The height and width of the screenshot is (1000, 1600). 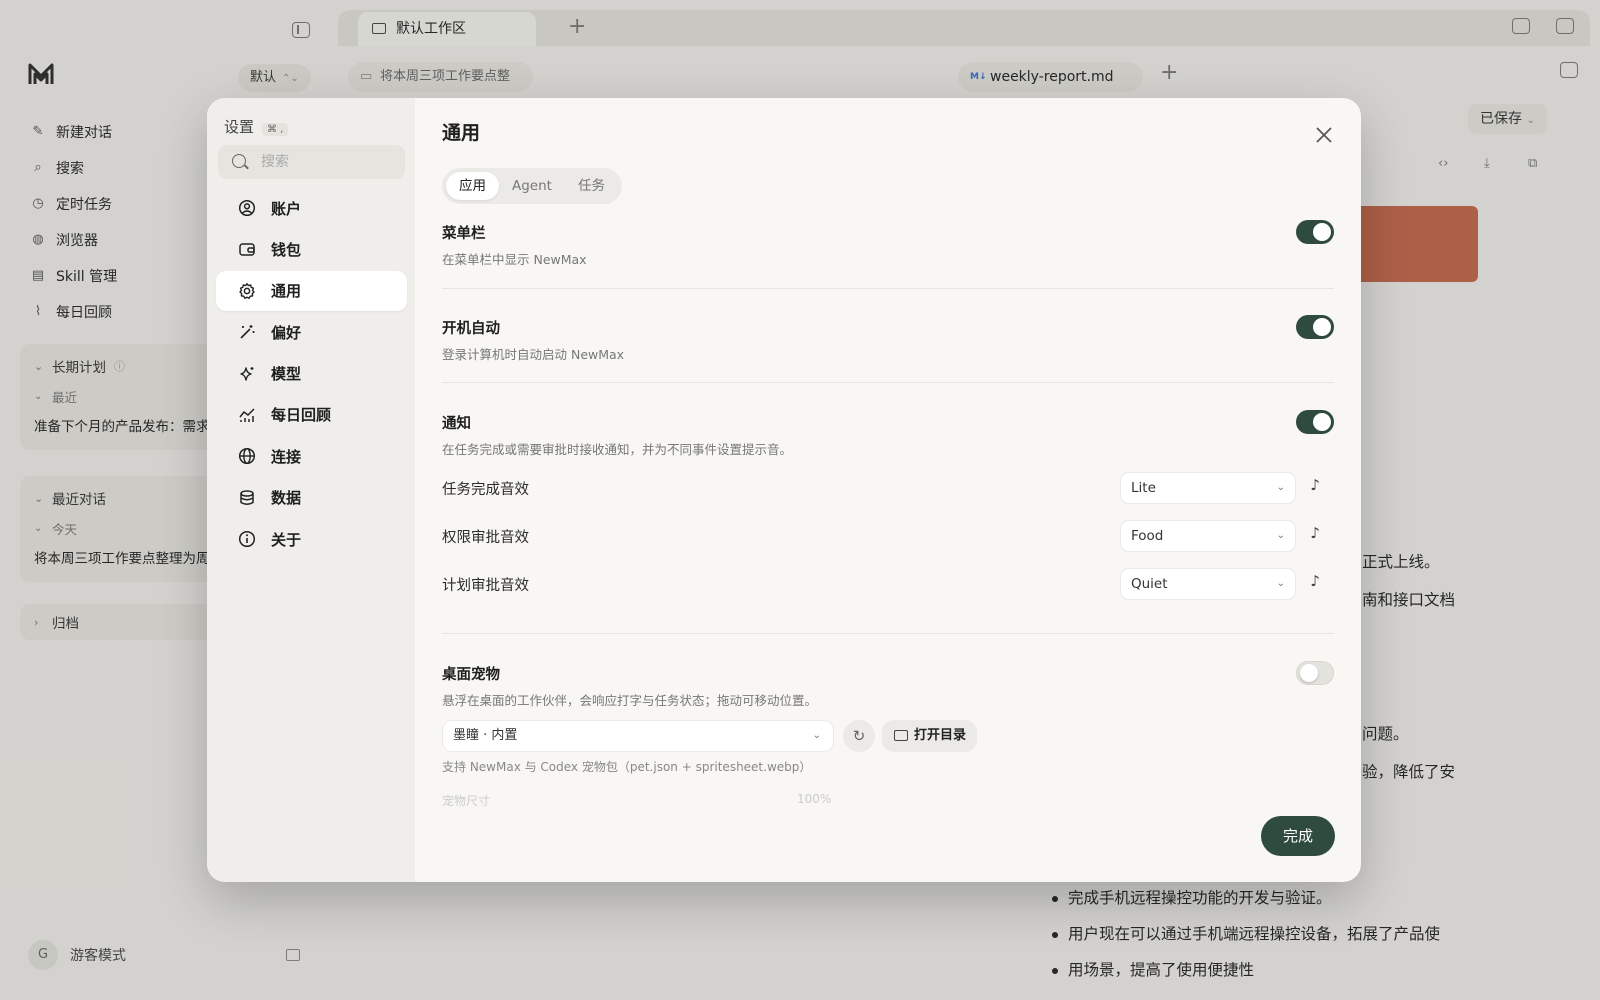 What do you see at coordinates (286, 332) in the screenshot?
I see `nav-label: 偏好` at bounding box center [286, 332].